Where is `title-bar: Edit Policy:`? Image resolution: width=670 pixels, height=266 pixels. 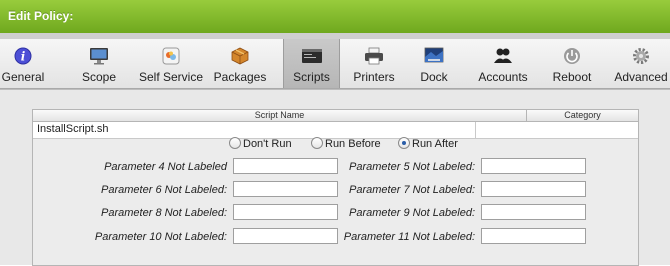
title-bar: Edit Policy: is located at coordinates (335, 16).